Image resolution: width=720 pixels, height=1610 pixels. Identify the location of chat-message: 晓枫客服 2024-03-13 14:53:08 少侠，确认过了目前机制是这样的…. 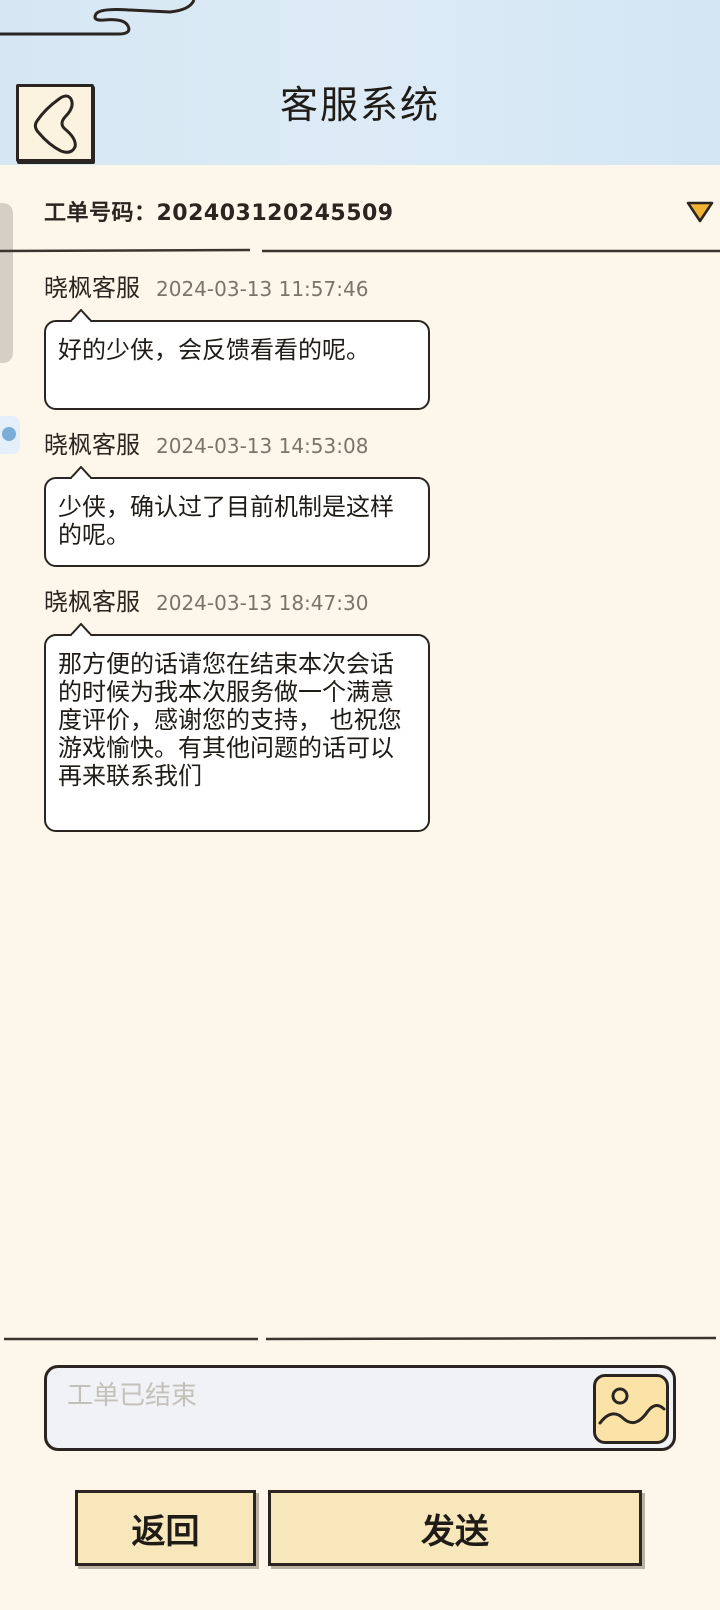
(239, 496).